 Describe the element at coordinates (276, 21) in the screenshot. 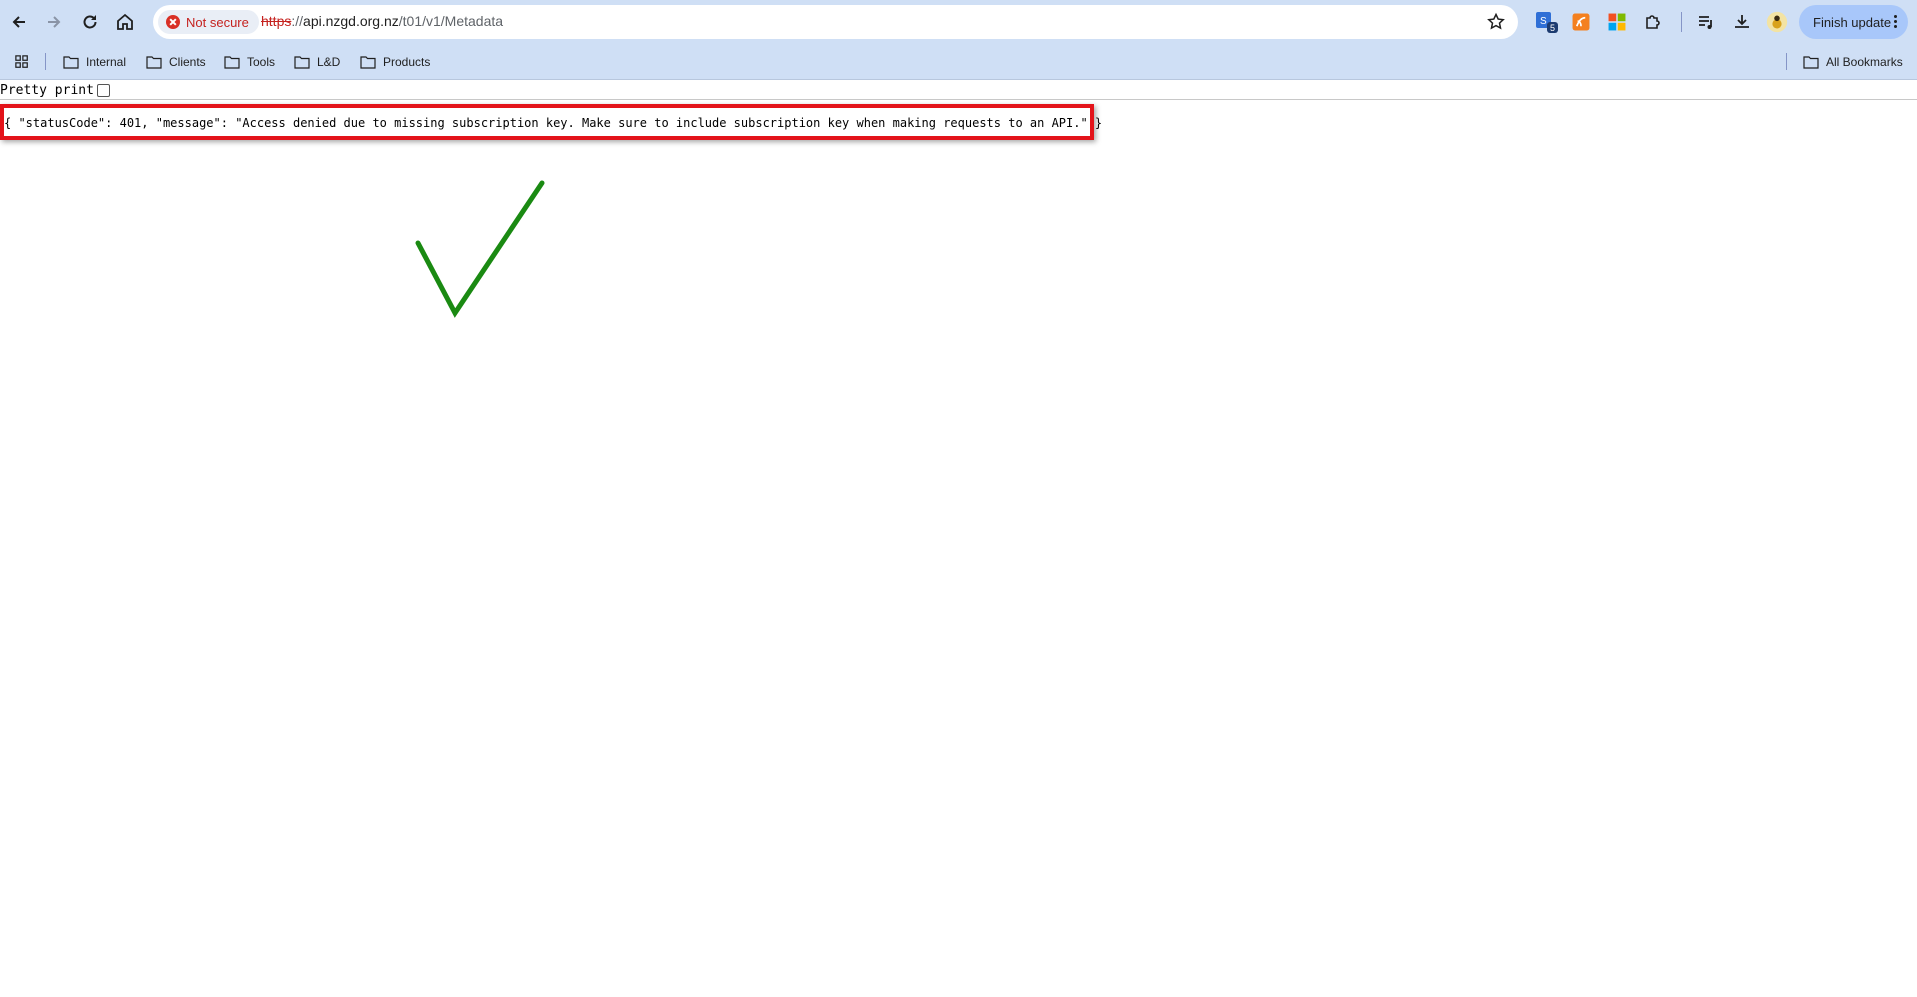

I see `url-scheme: https` at that location.